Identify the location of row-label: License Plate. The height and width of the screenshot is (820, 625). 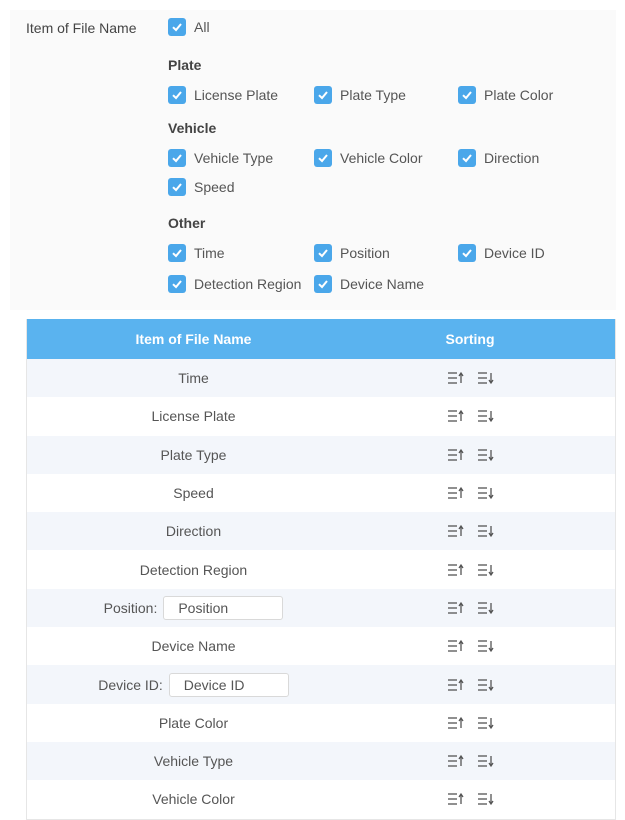
(193, 416).